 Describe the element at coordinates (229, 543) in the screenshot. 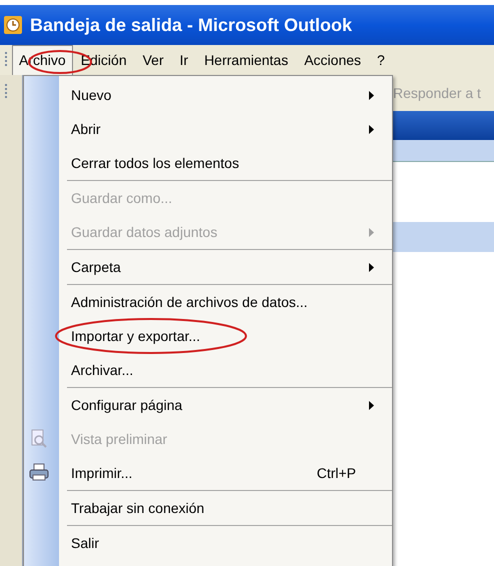

I see `menu-item: Salir` at that location.